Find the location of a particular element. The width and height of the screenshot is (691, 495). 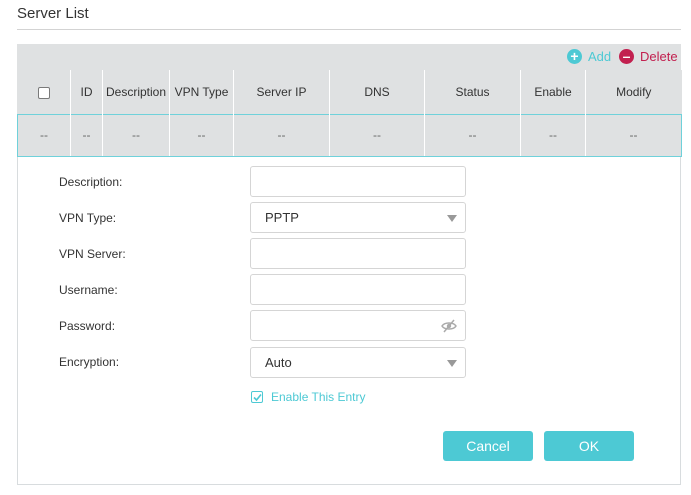

select-all-checkbox is located at coordinates (43, 92).